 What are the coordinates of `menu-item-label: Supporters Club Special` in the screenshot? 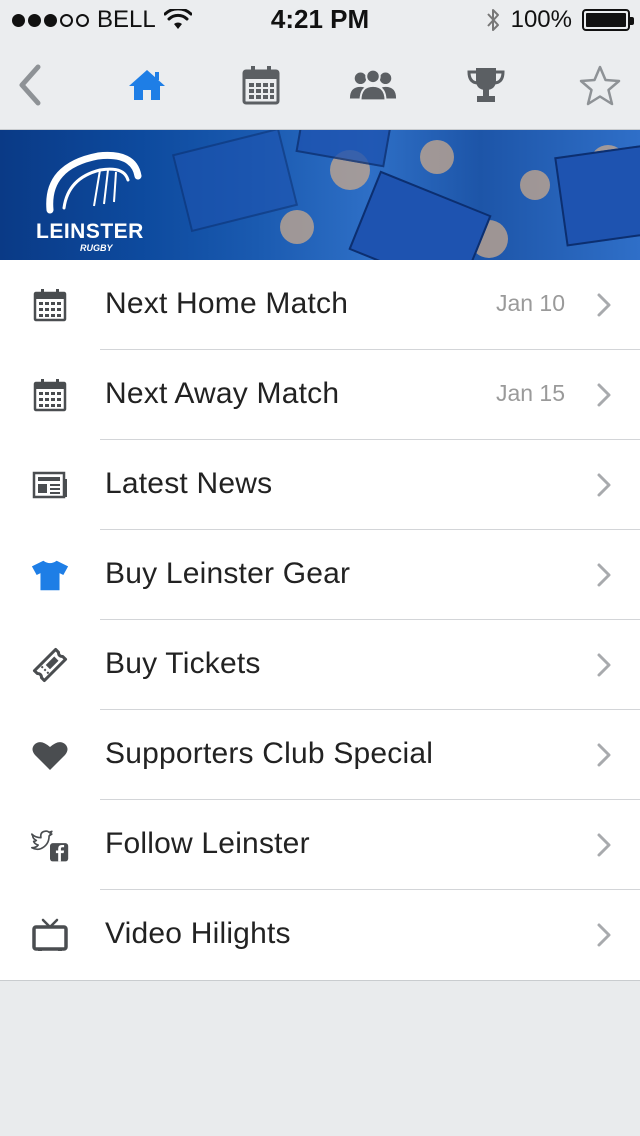 It's located at (269, 753).